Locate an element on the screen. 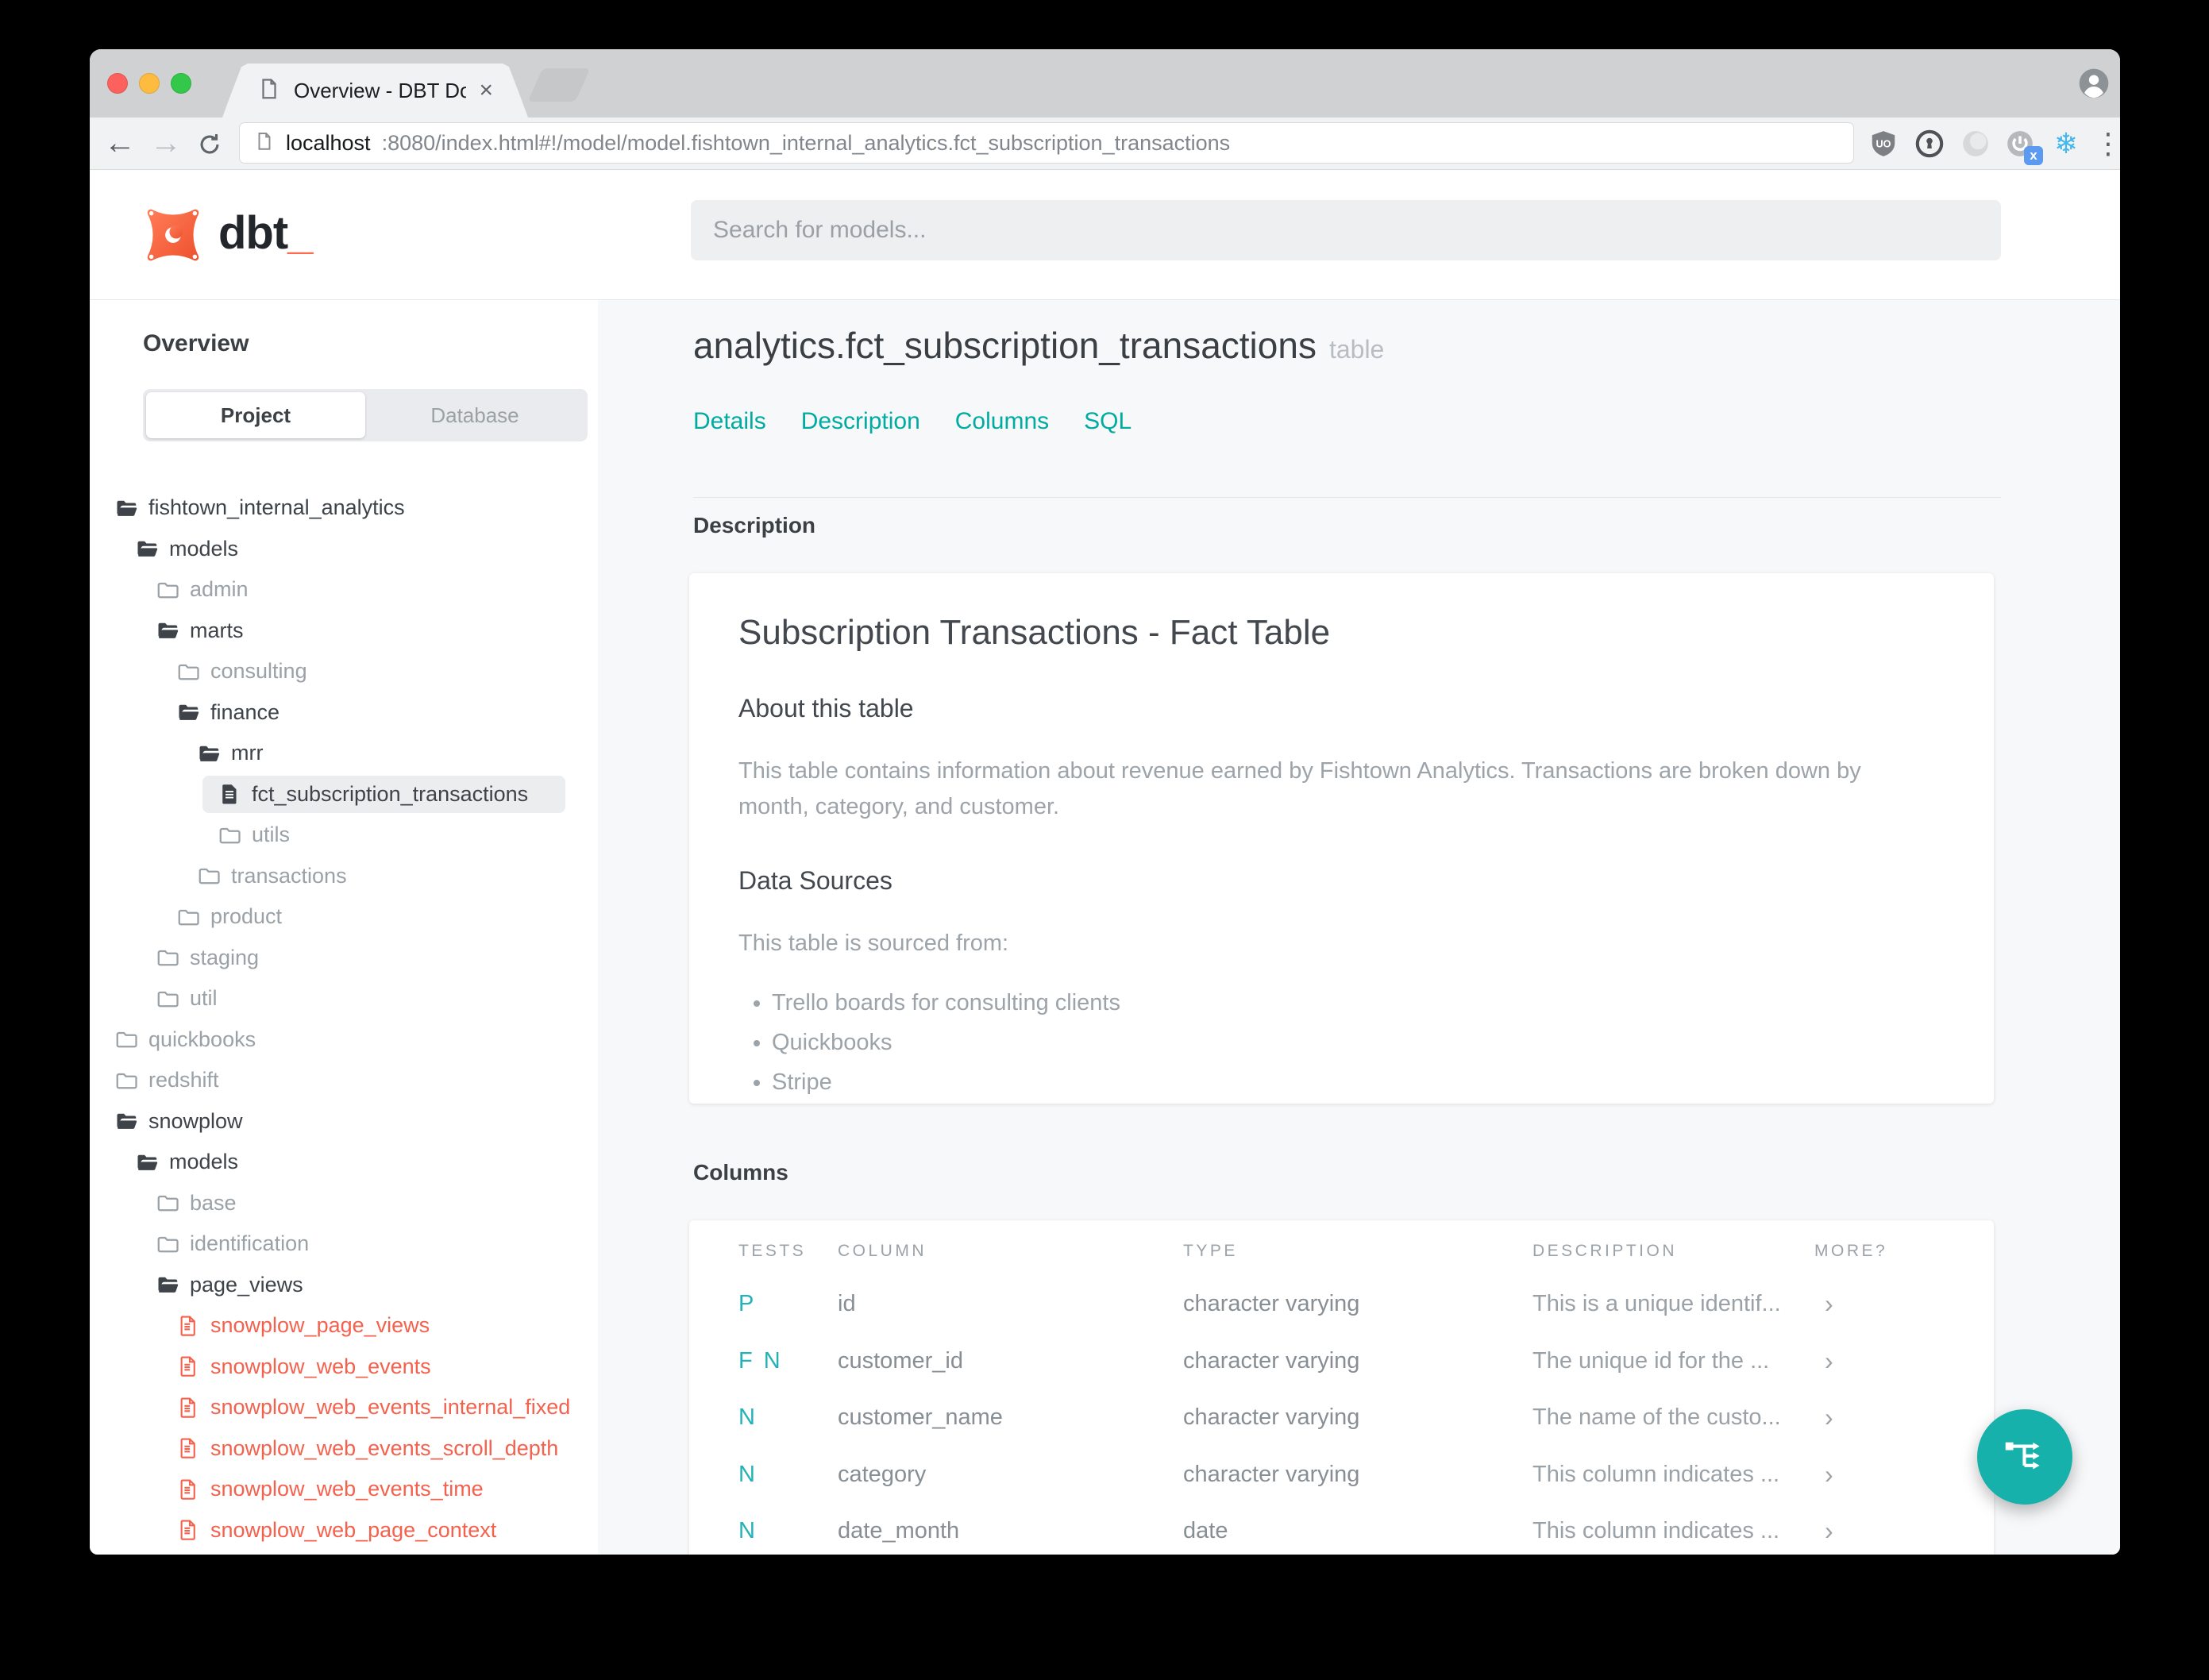 The height and width of the screenshot is (1680, 2209). tree-item-product: product is located at coordinates (344, 917).